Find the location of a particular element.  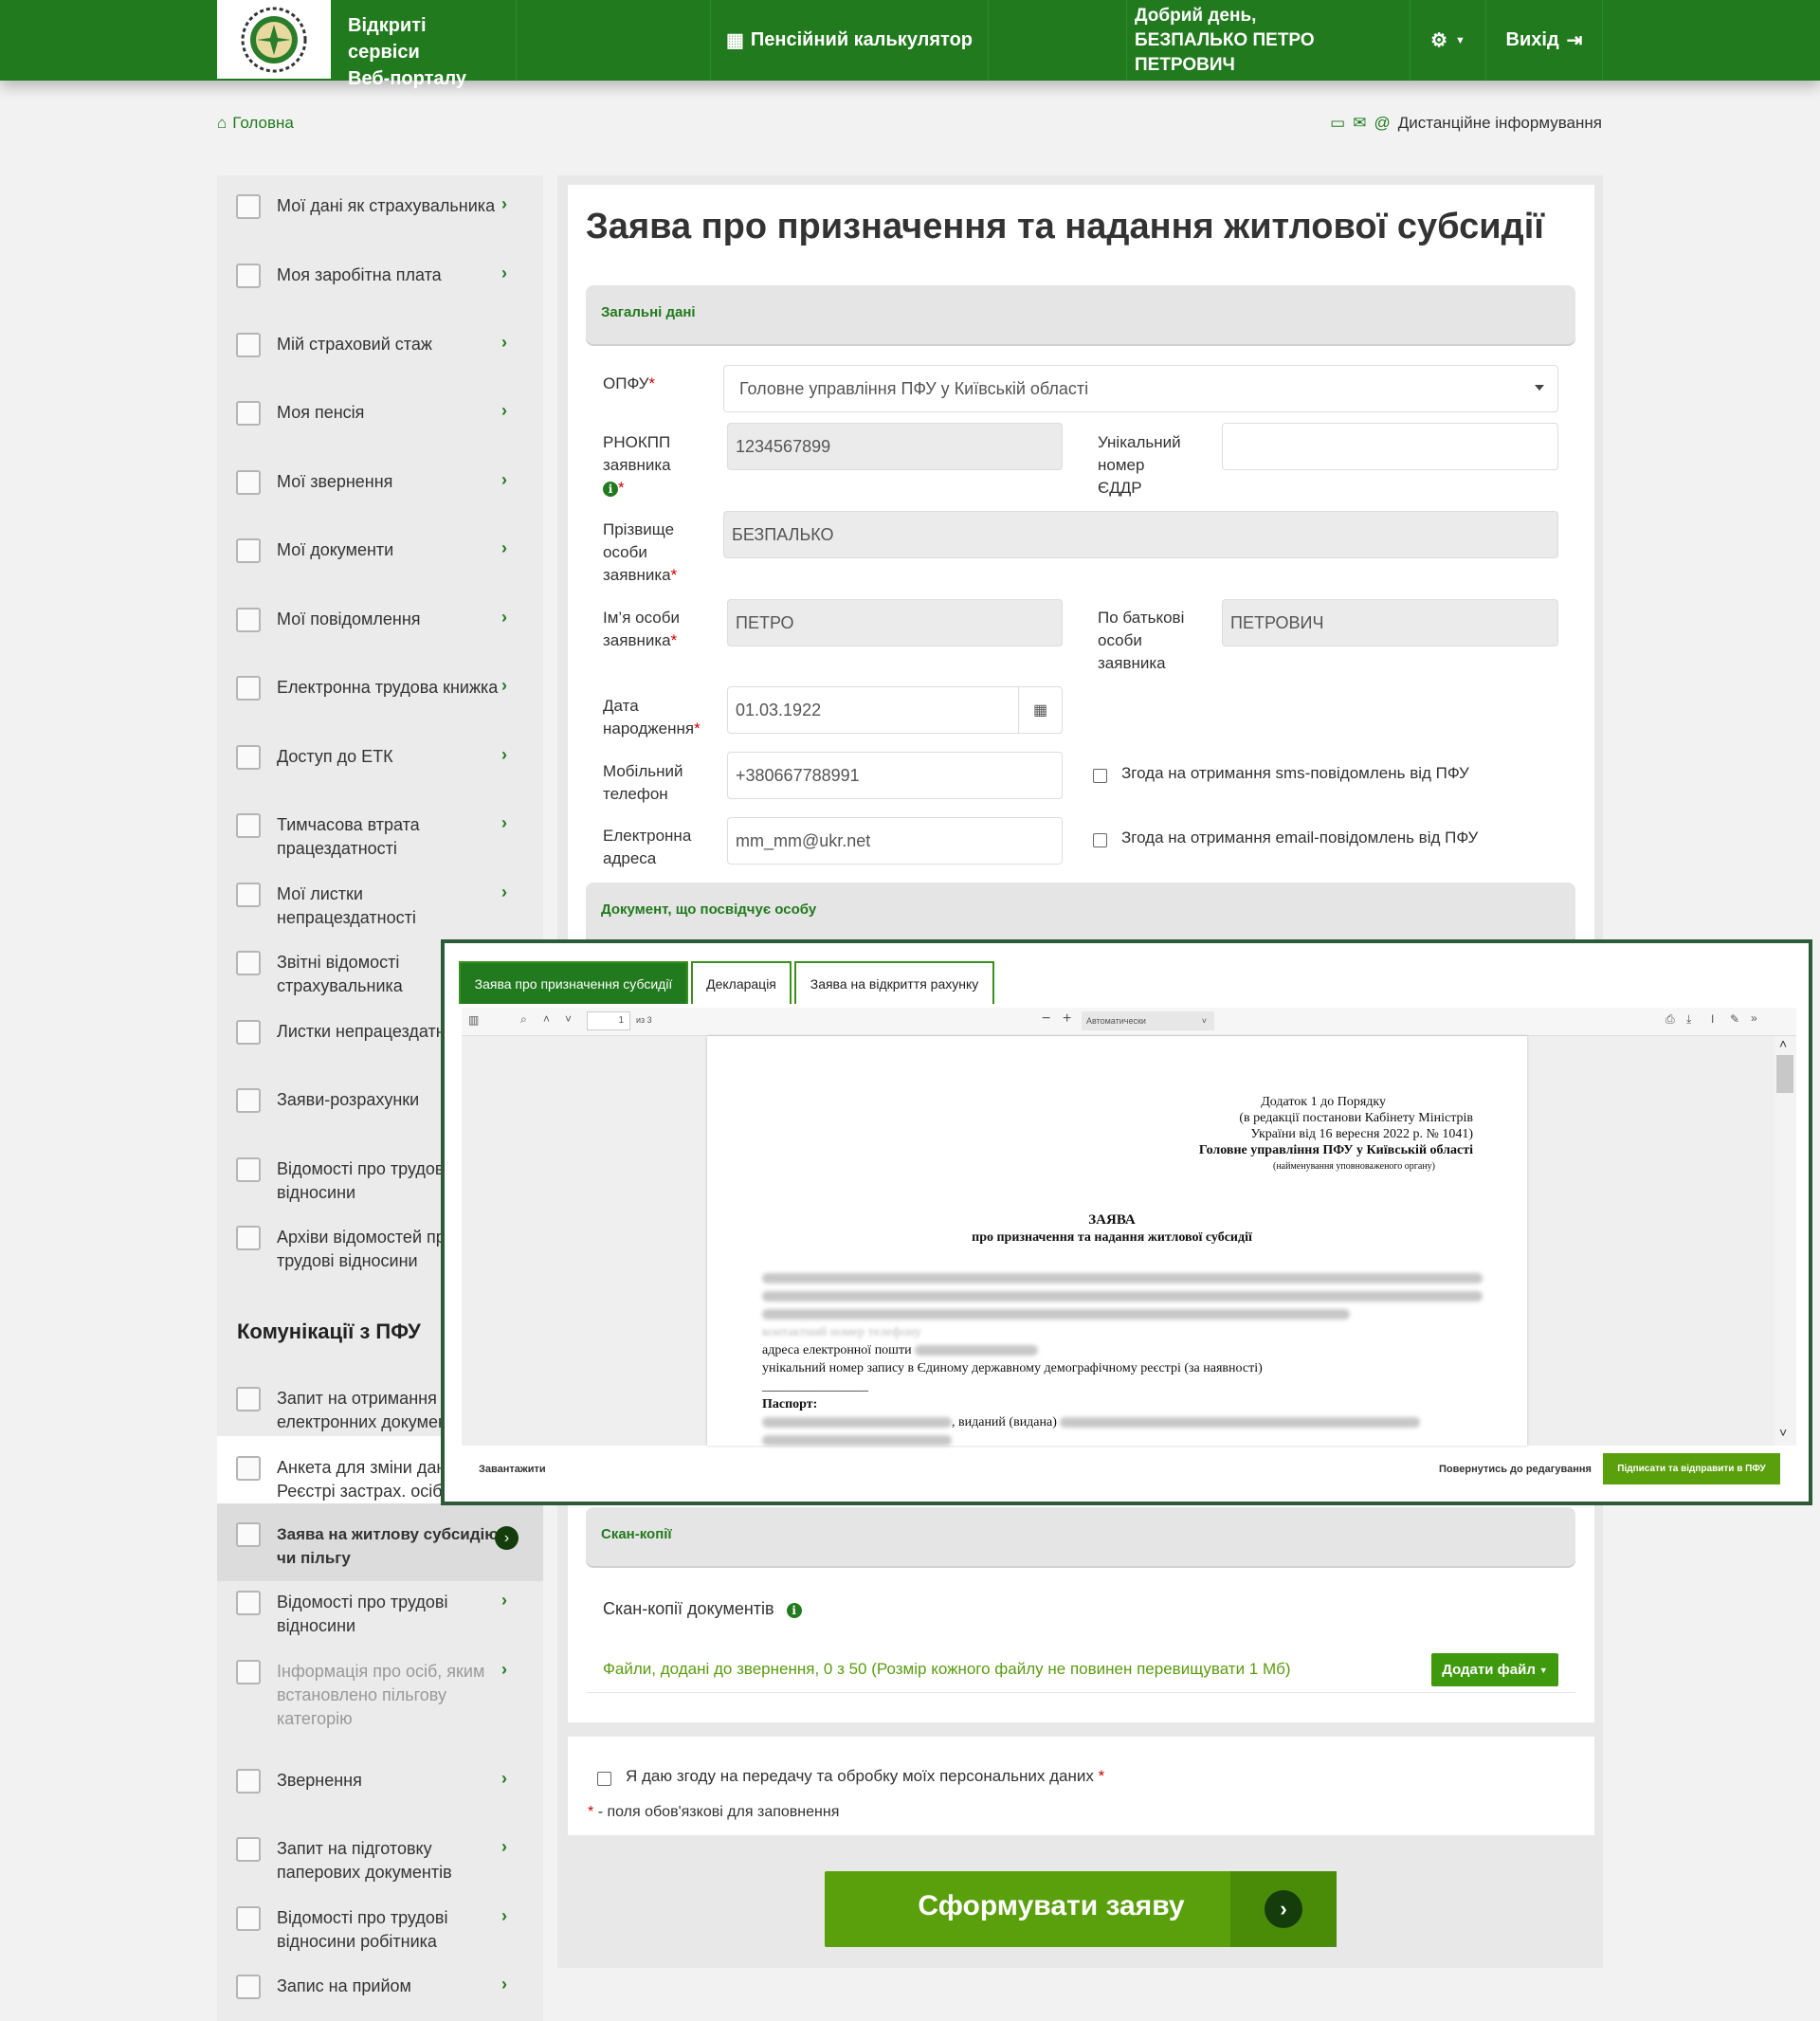

portal-brand: Відкриті сервіси Веб-порталу is located at coordinates (424, 45).